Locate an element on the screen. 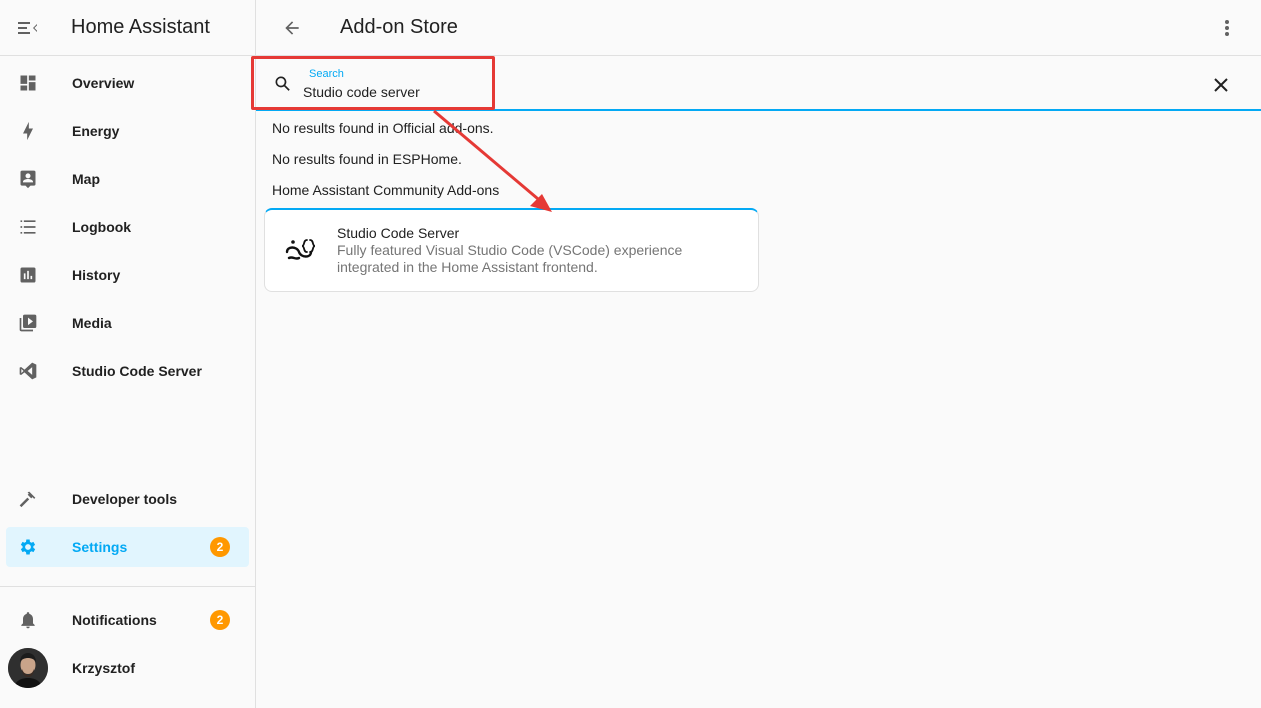 The image size is (1261, 708). sidebar-item-notifications: Notifications 2 is located at coordinates (127, 620).